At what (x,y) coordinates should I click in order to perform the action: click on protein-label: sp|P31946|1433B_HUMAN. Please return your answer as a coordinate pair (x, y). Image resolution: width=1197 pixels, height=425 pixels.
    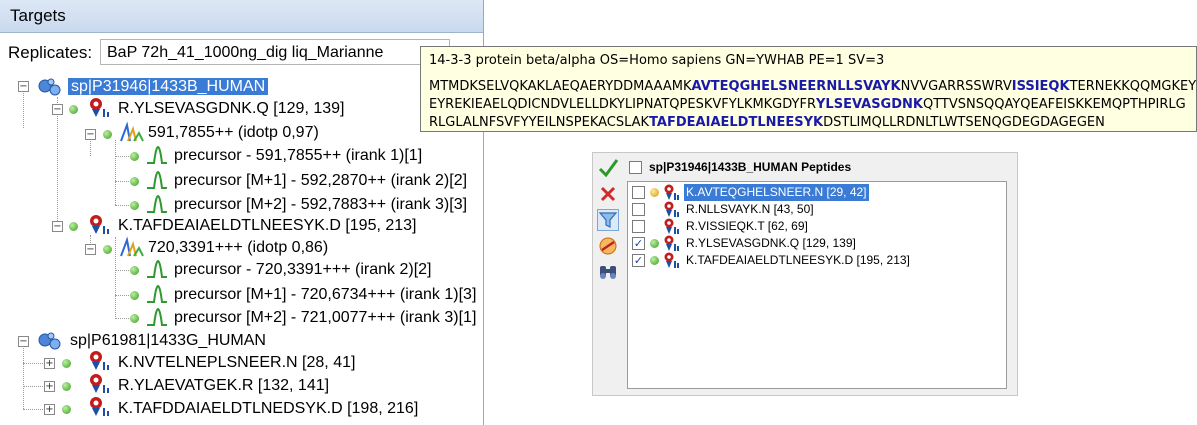
    Looking at the image, I should click on (168, 86).